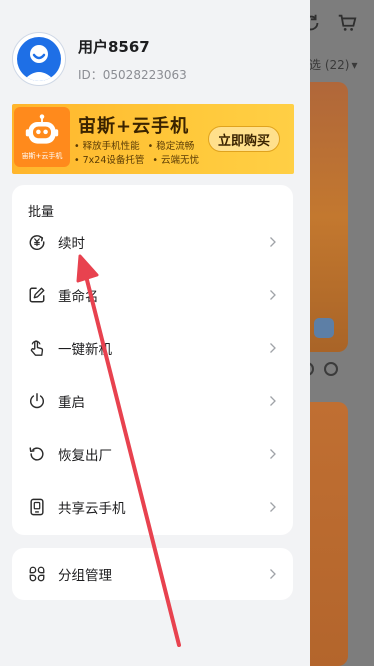 The height and width of the screenshot is (666, 374). What do you see at coordinates (347, 23) in the screenshot?
I see `cart-icon` at bounding box center [347, 23].